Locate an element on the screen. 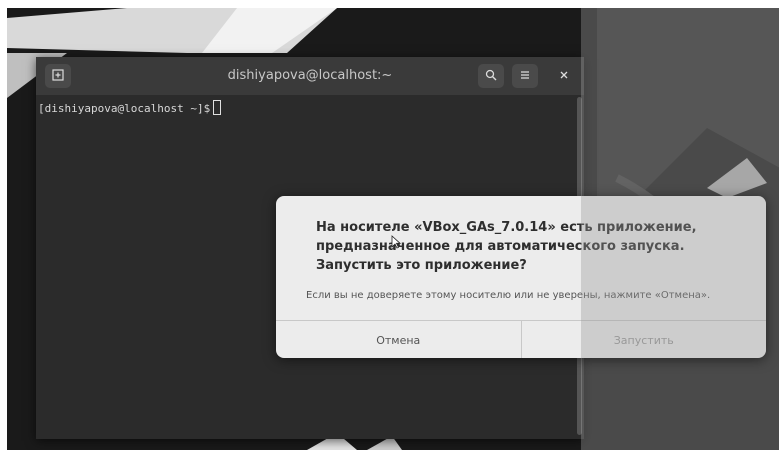 The image size is (779, 451). hamburger-menu-icon is located at coordinates (525, 76).